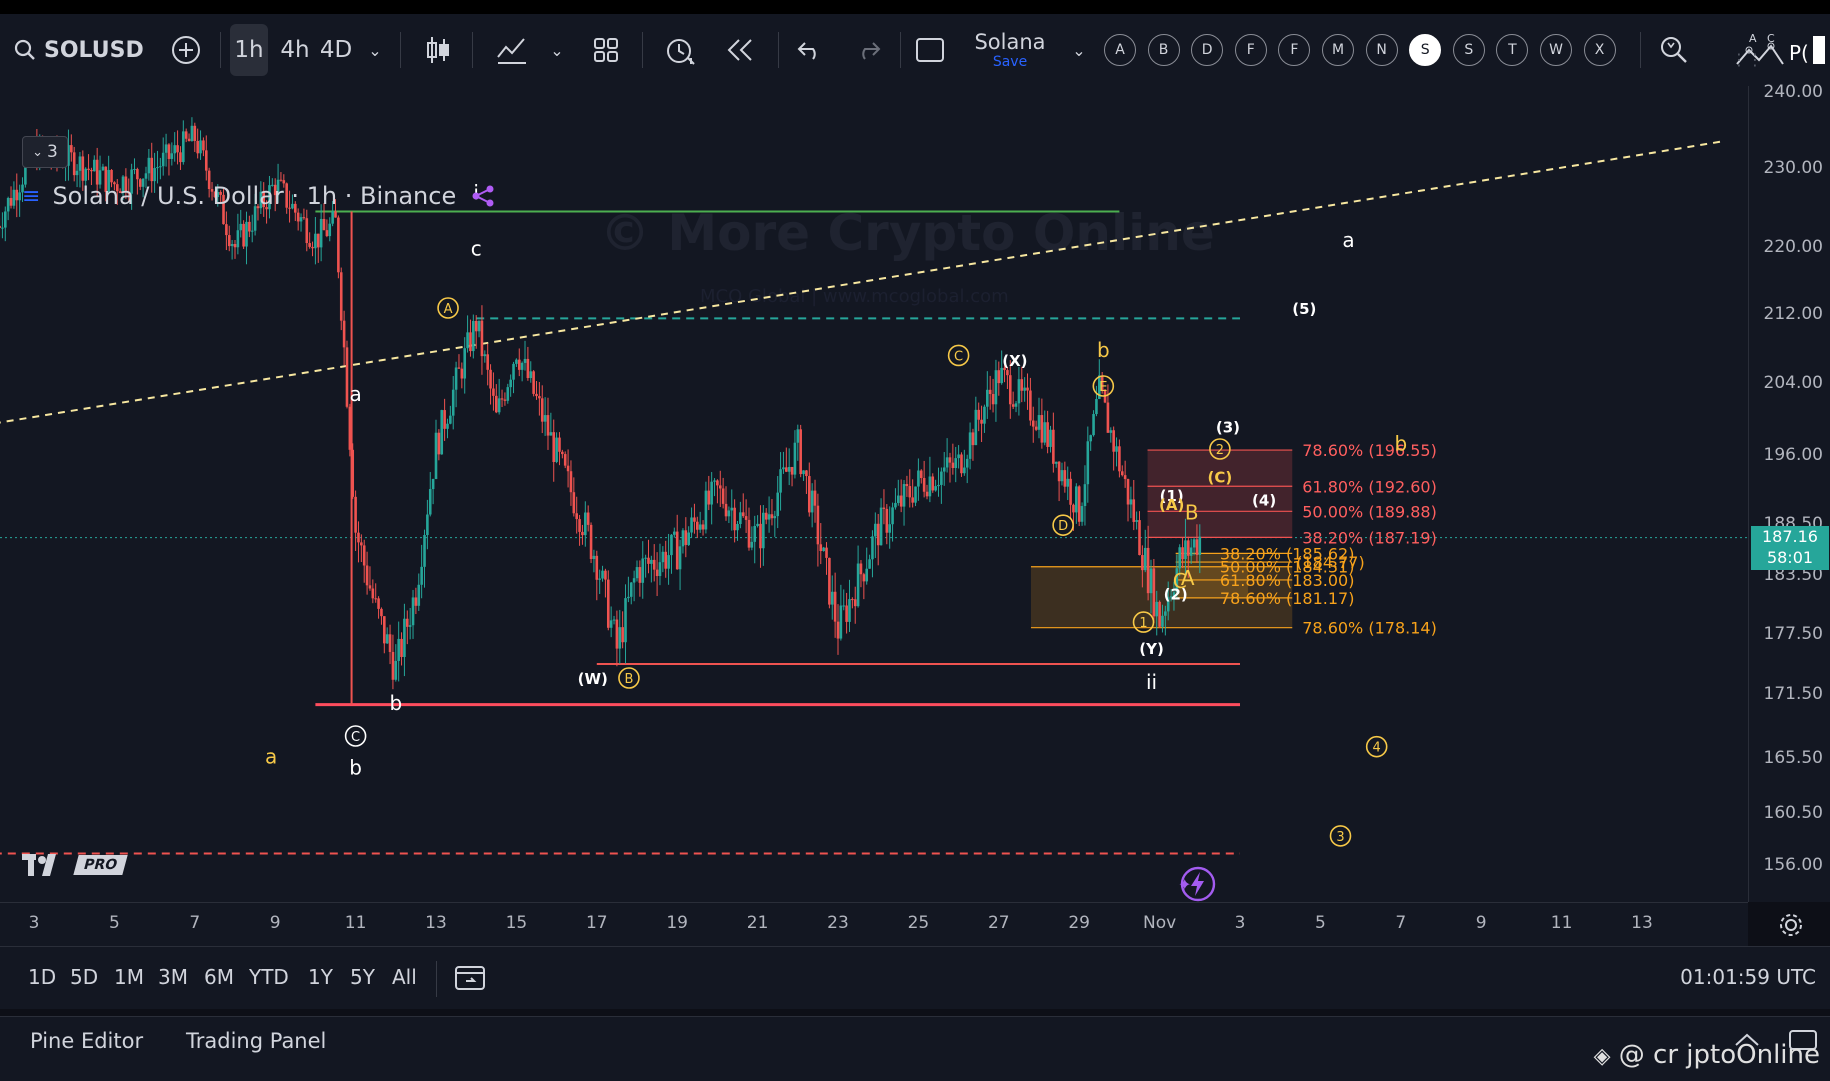 The image size is (1830, 1081). I want to click on goto-date-icon, so click(471, 978).